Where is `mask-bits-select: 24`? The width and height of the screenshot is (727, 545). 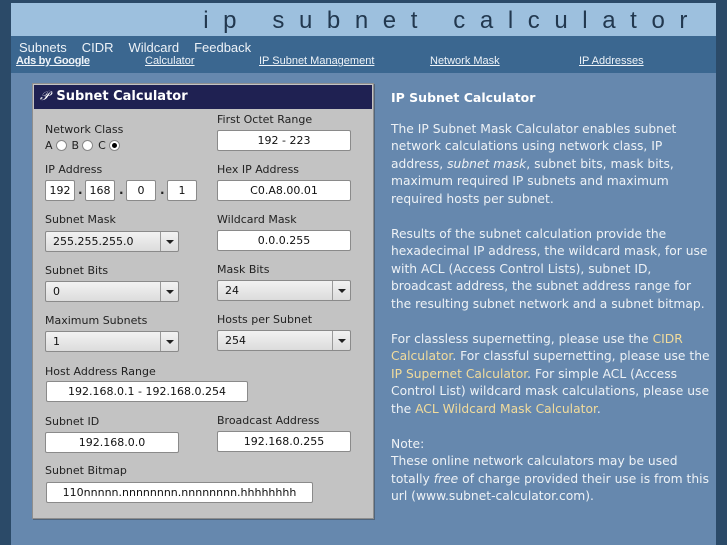 mask-bits-select: 24 is located at coordinates (284, 290).